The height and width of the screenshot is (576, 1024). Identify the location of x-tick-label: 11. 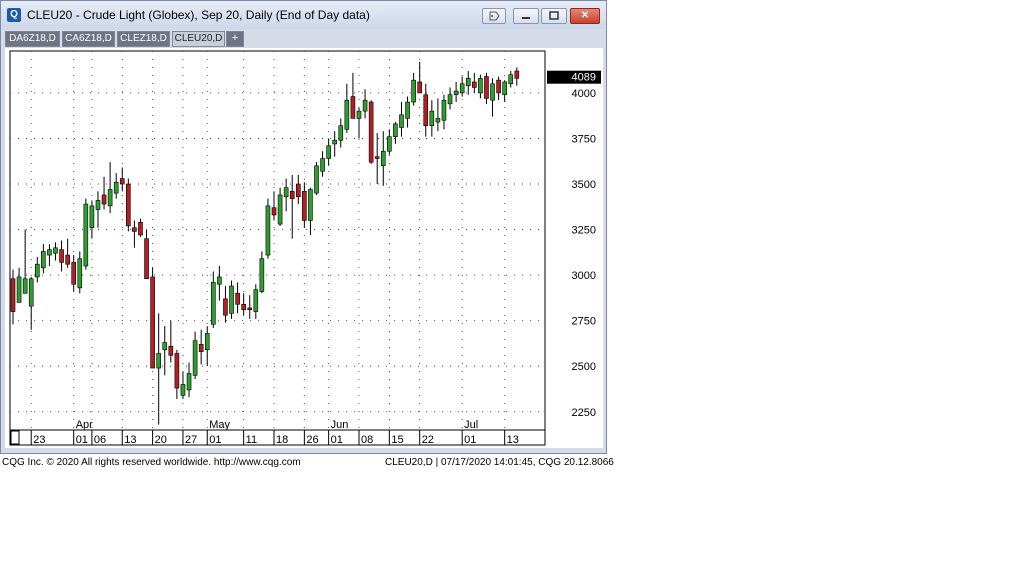
(251, 440).